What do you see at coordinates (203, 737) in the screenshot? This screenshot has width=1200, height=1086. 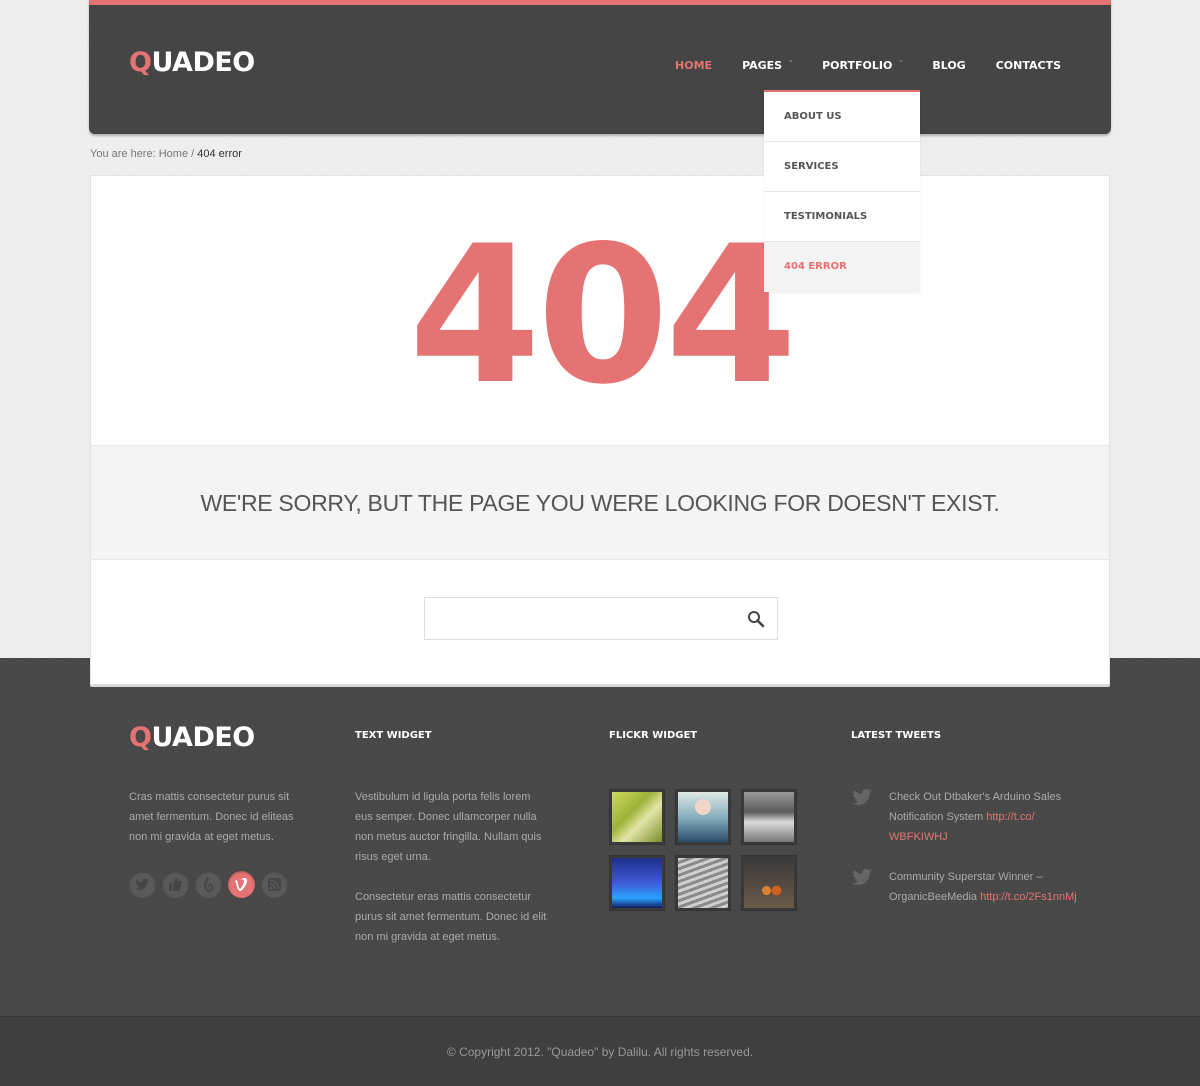 I see `footer-logo-text: UADEO` at bounding box center [203, 737].